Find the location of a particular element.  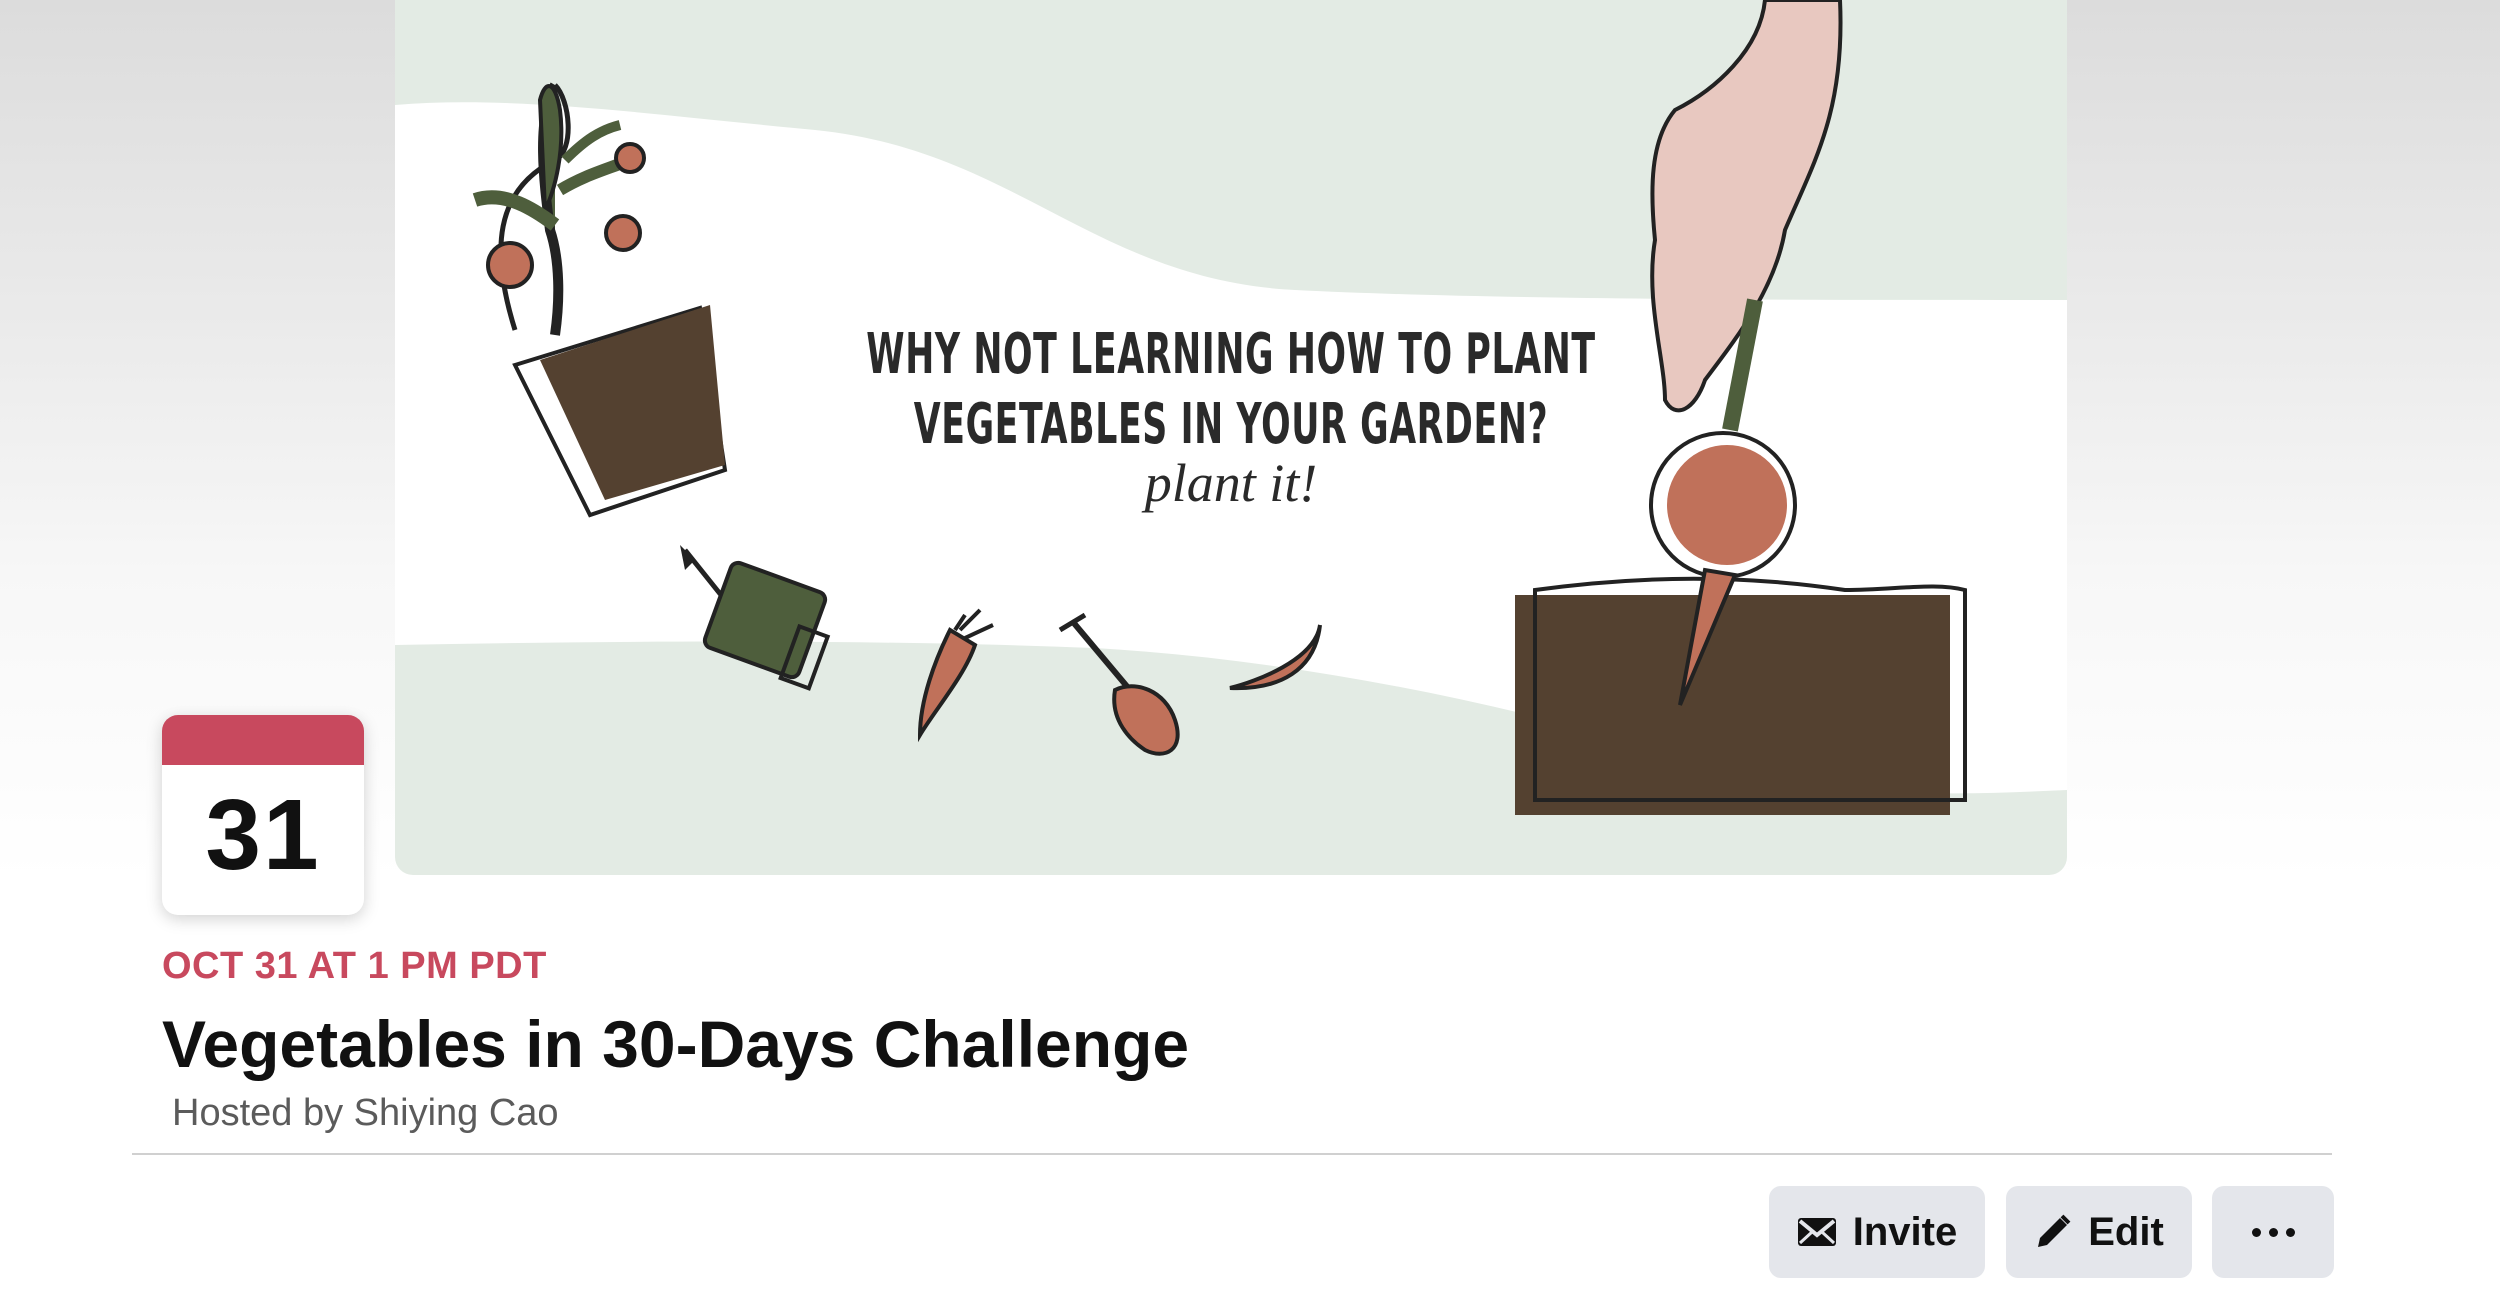

pencil-icon is located at coordinates (2053, 1232).